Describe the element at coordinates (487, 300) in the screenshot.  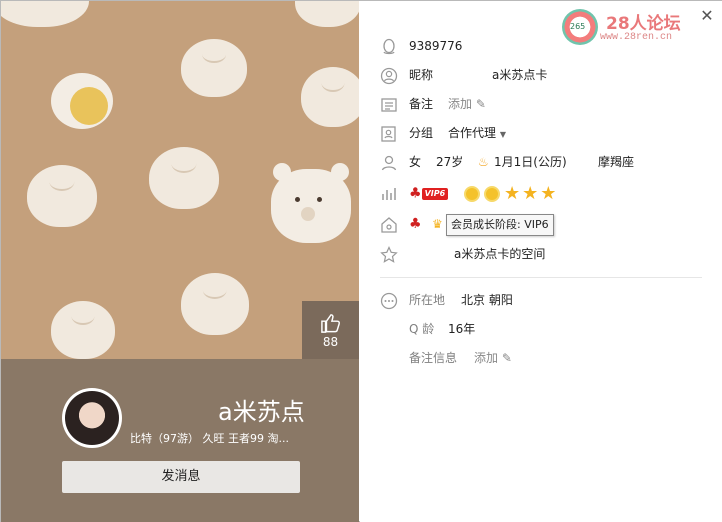
I see `location-value: 北京 朝阳` at that location.